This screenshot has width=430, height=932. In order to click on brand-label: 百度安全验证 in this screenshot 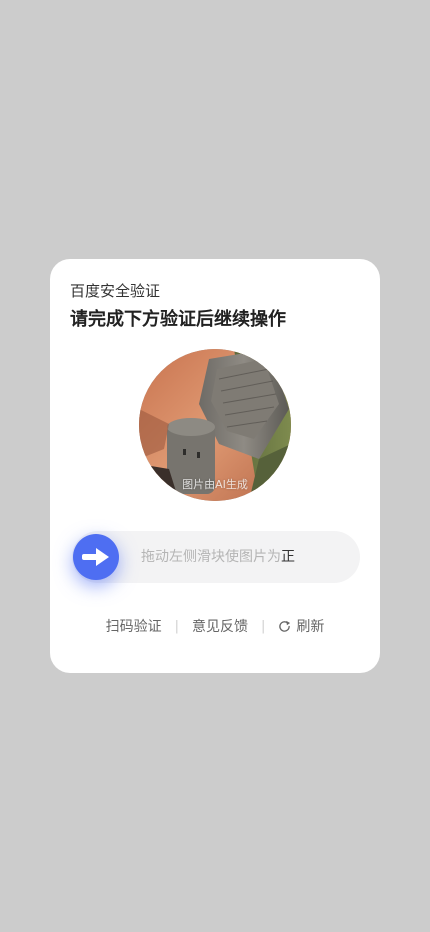, I will do `click(115, 291)`.